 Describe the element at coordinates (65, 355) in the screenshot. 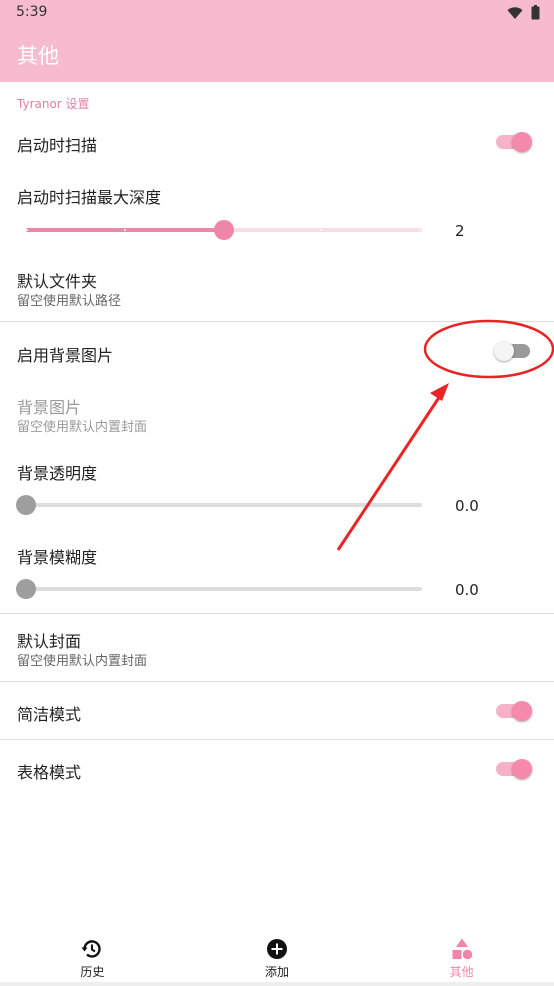

I see `bg-enable-label: 启用背景图片` at that location.